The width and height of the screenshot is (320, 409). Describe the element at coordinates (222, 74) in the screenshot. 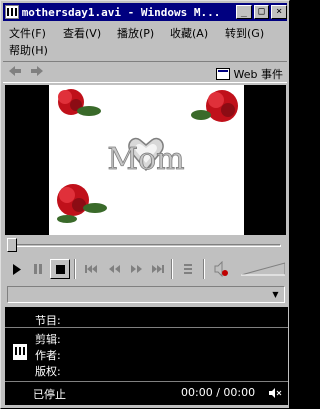

I see `web-page-icon` at that location.